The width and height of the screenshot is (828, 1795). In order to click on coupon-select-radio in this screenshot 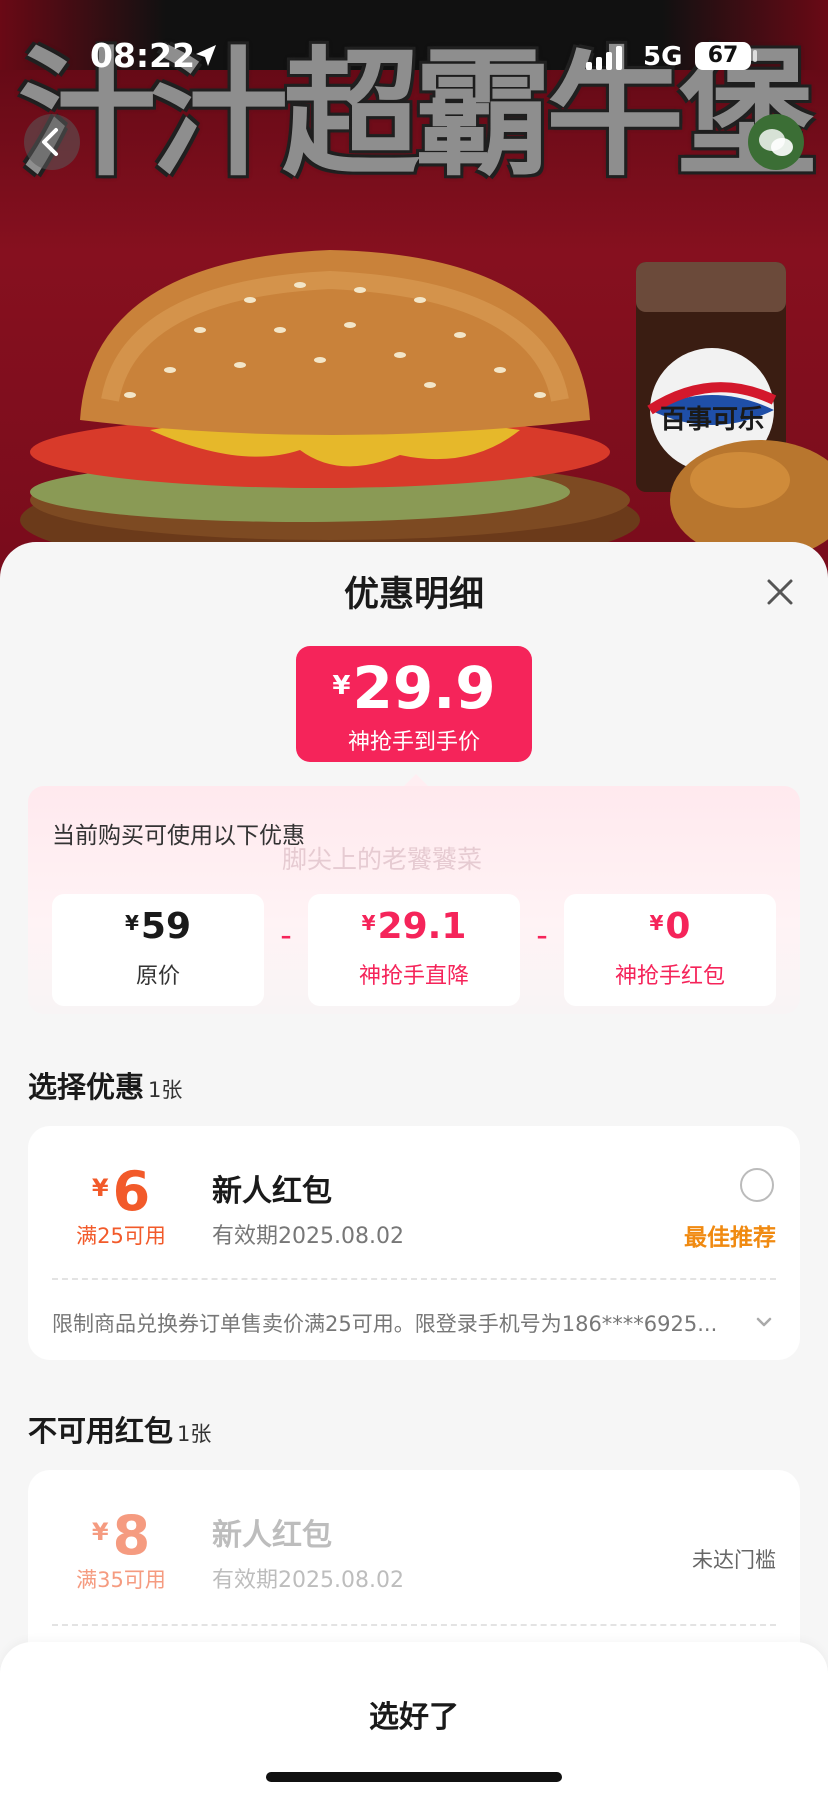, I will do `click(757, 1185)`.